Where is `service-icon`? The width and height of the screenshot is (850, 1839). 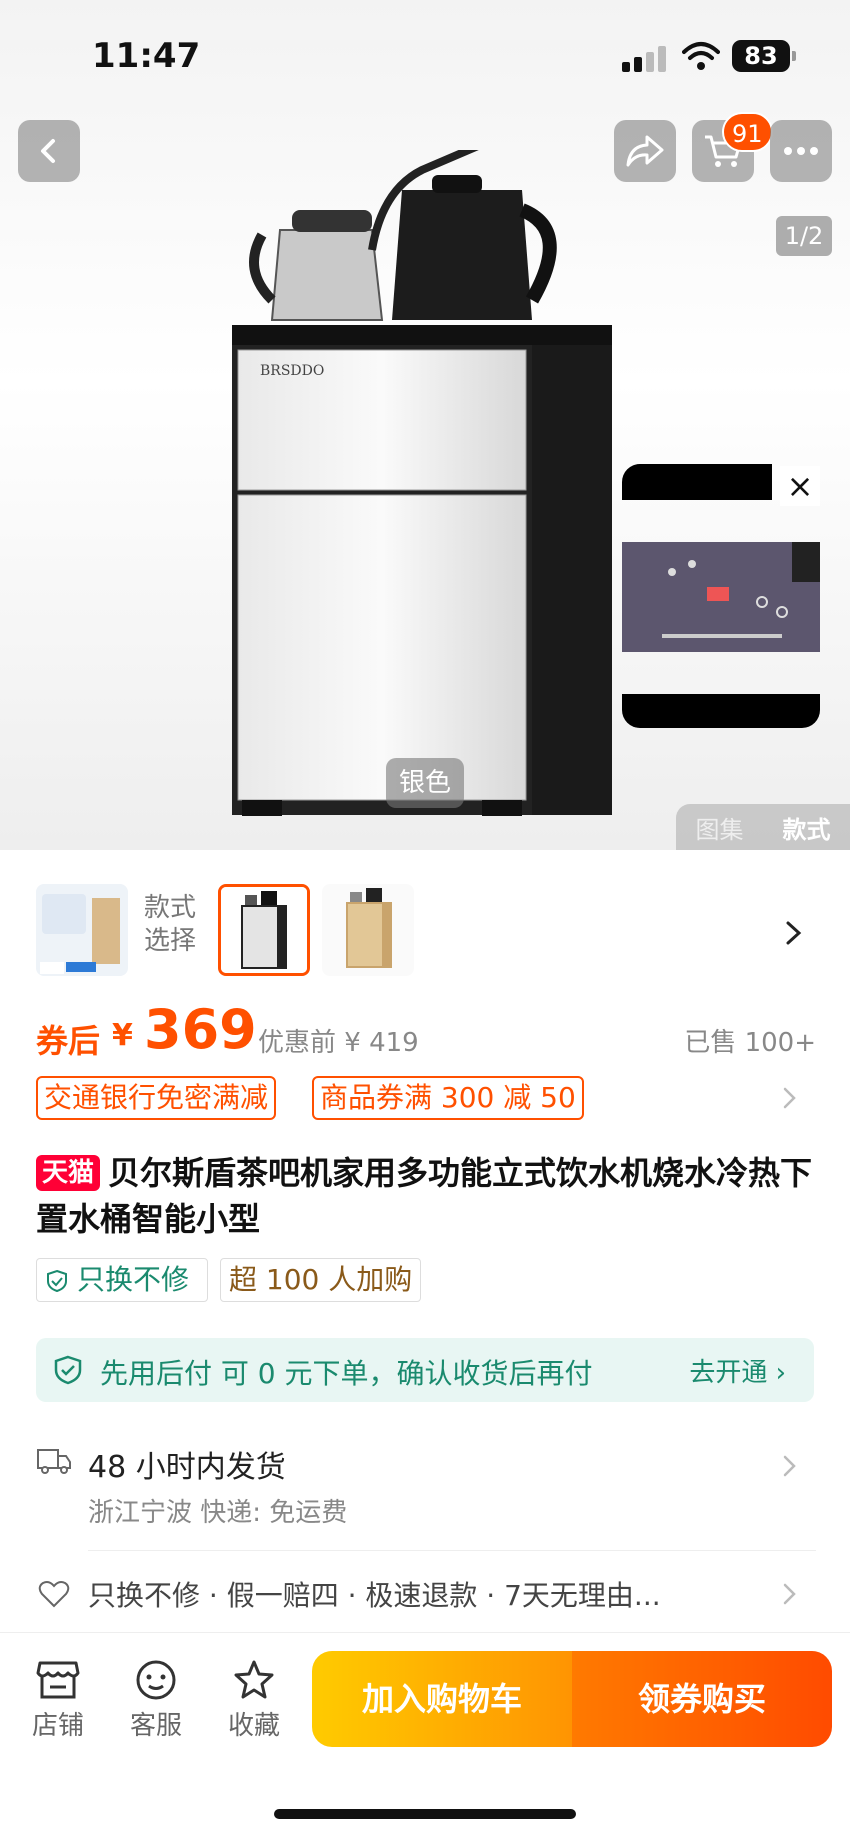
service-icon is located at coordinates (156, 1680).